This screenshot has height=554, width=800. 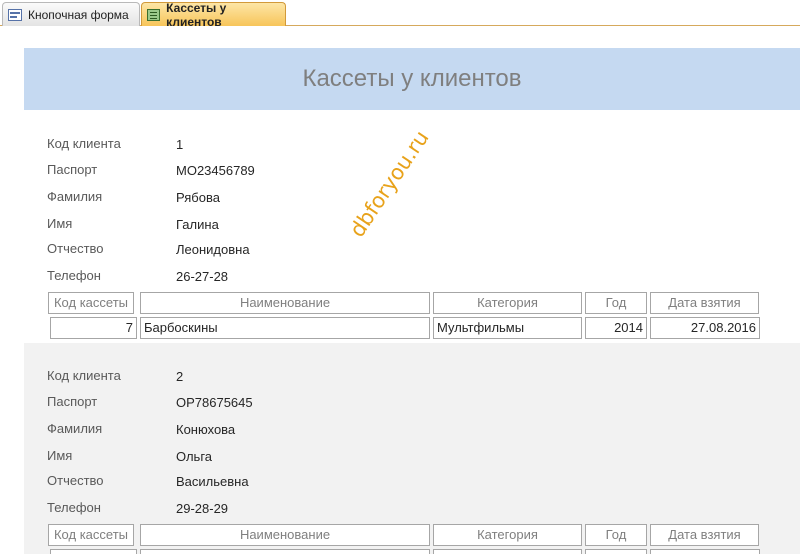 What do you see at coordinates (507, 328) in the screenshot?
I see `cell-category: Мультфильмы` at bounding box center [507, 328].